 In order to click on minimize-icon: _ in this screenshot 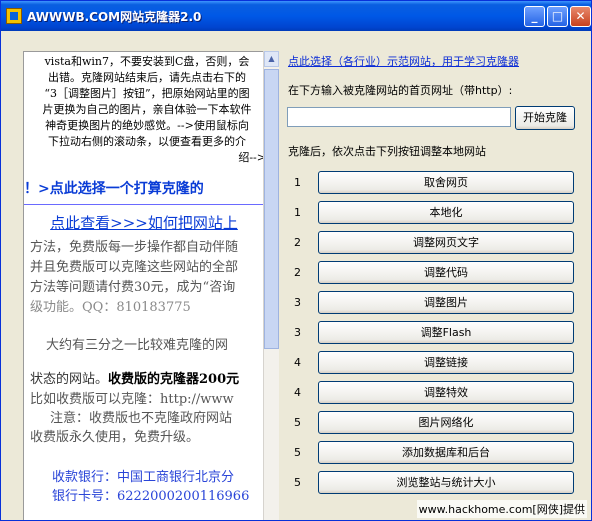, I will do `click(534, 16)`.